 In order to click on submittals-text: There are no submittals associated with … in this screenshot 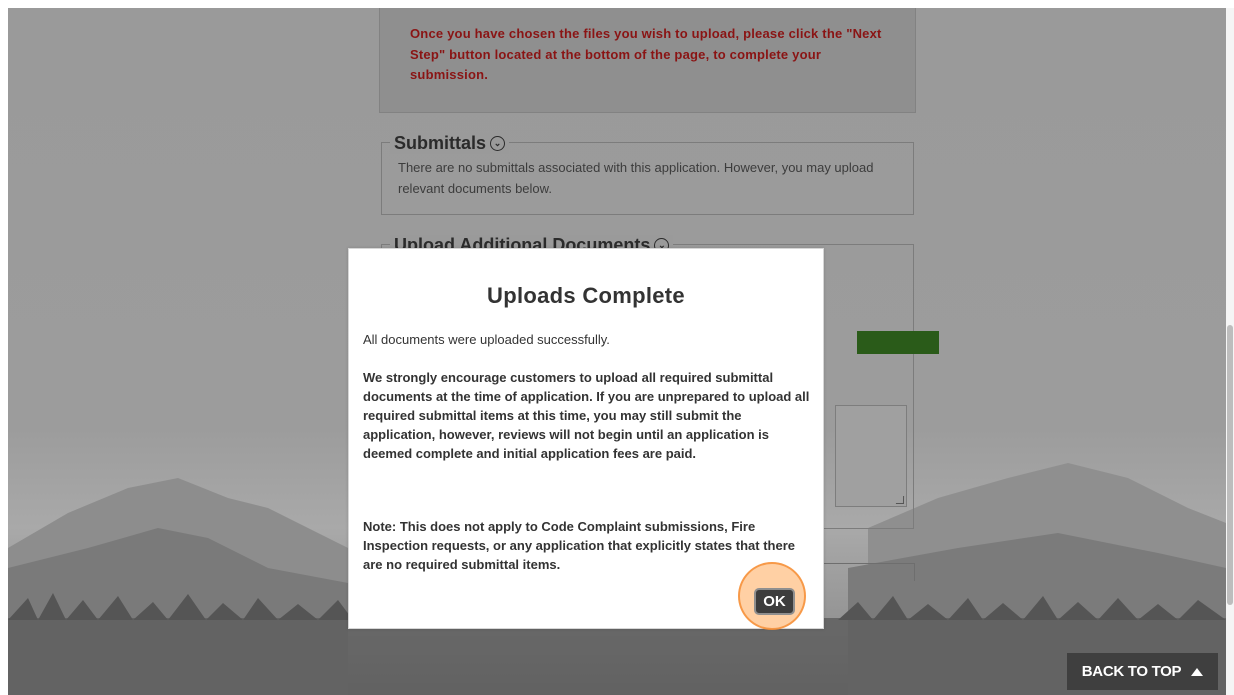, I will do `click(636, 178)`.